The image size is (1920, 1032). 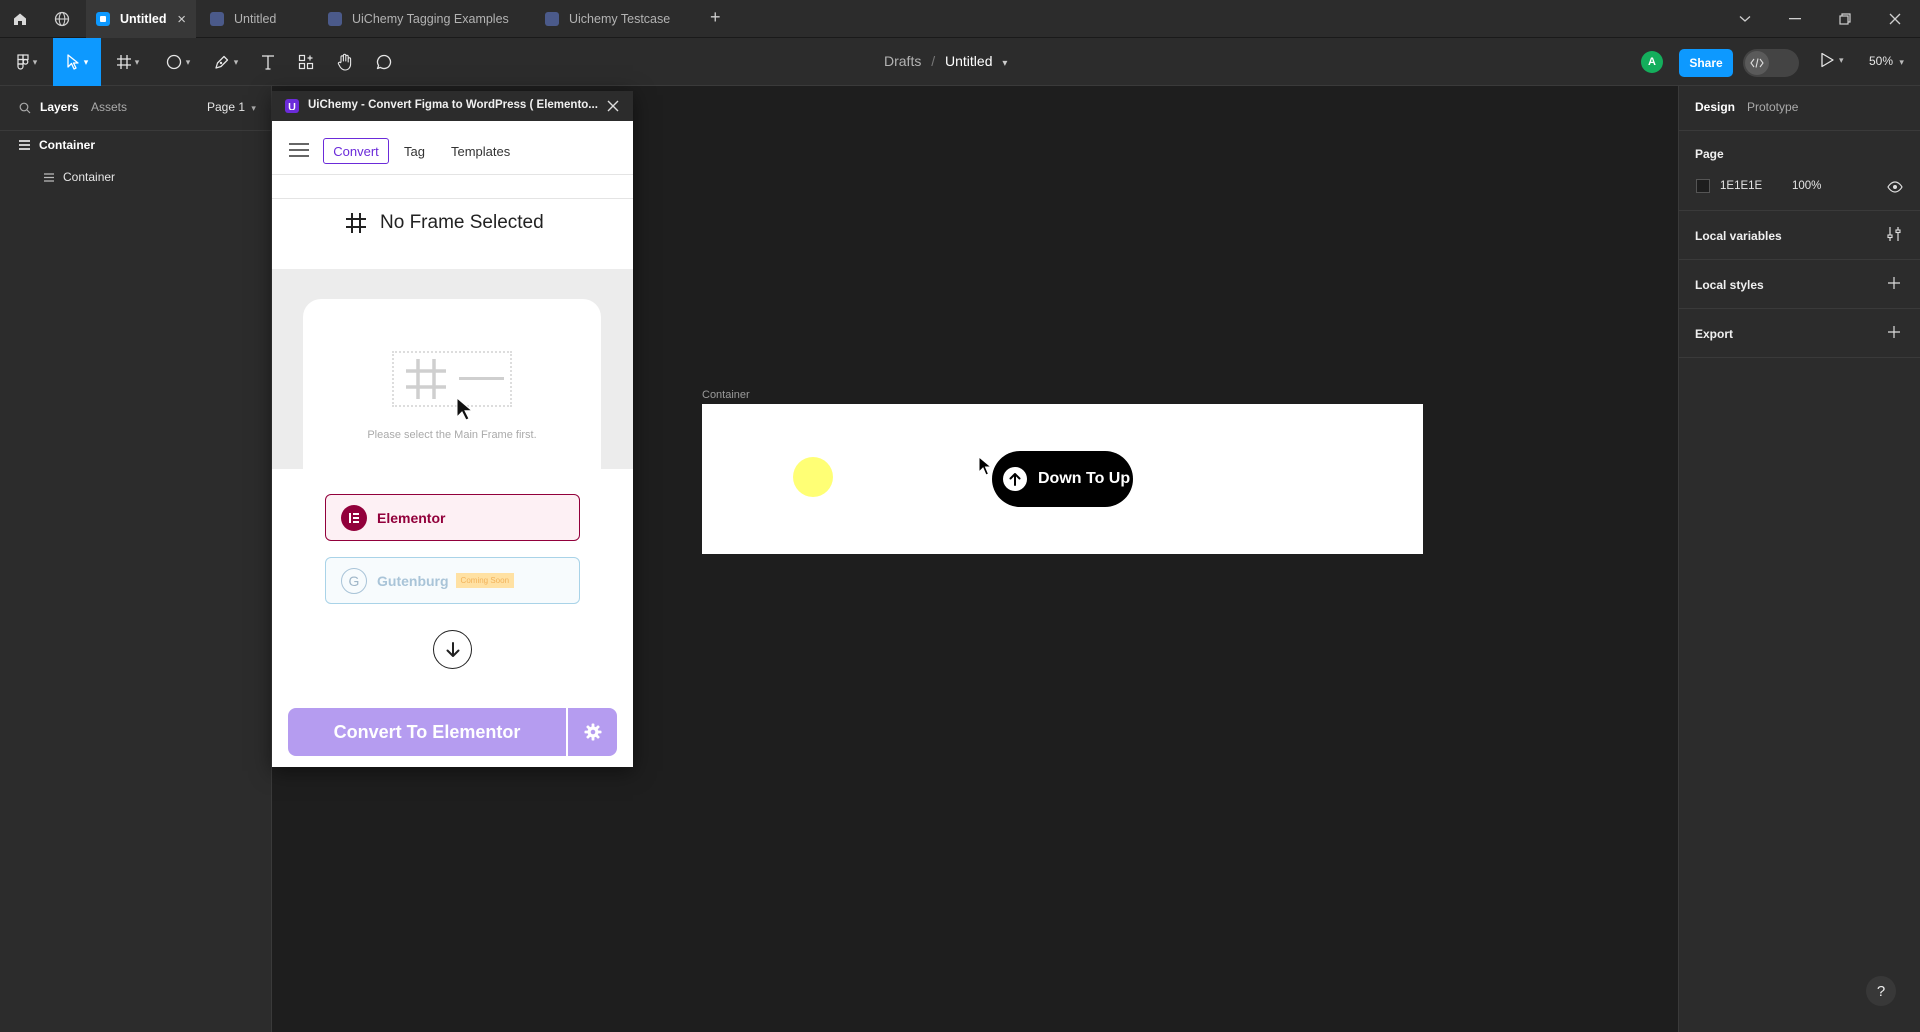 What do you see at coordinates (413, 580) in the screenshot?
I see `gutenburg-label: Gutenburg` at bounding box center [413, 580].